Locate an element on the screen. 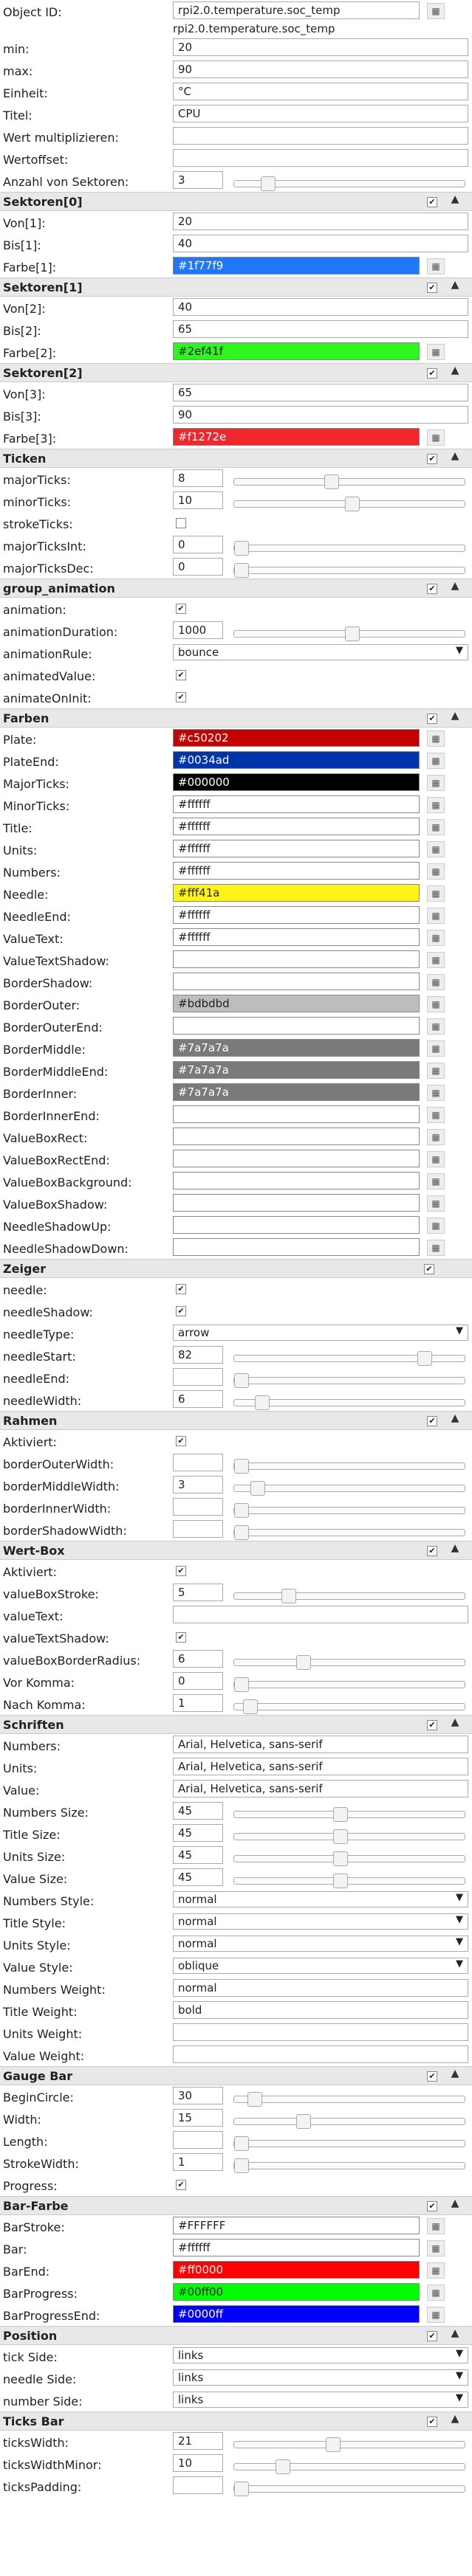 The width and height of the screenshot is (472, 2576). max-input: 90 is located at coordinates (320, 69).